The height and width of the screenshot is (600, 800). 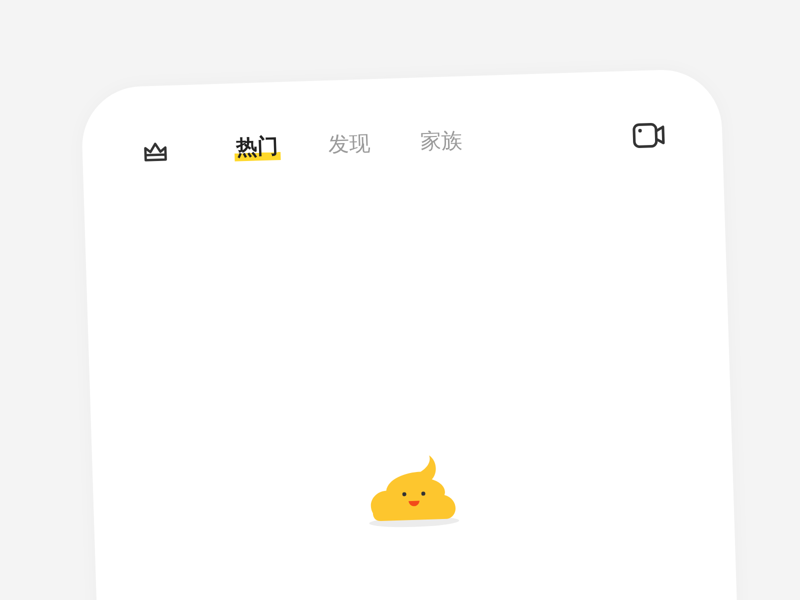 What do you see at coordinates (441, 142) in the screenshot?
I see `nav-tab: 家族` at bounding box center [441, 142].